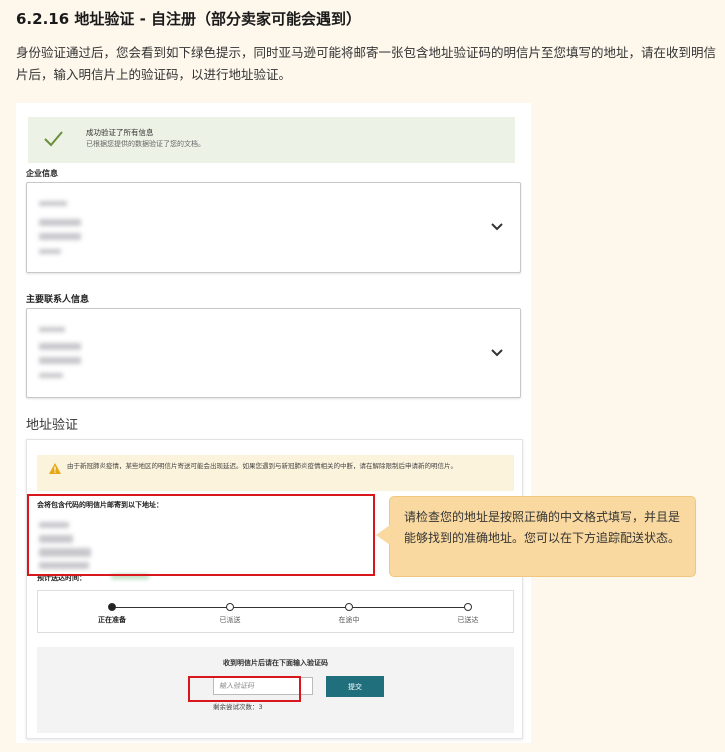  Describe the element at coordinates (53, 139) in the screenshot. I see `check-icon` at that location.